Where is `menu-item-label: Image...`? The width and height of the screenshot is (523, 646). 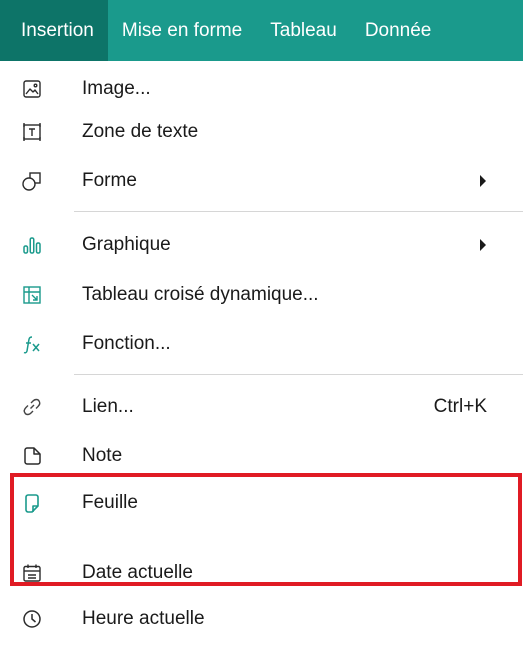
menu-item-label: Image... is located at coordinates (116, 88).